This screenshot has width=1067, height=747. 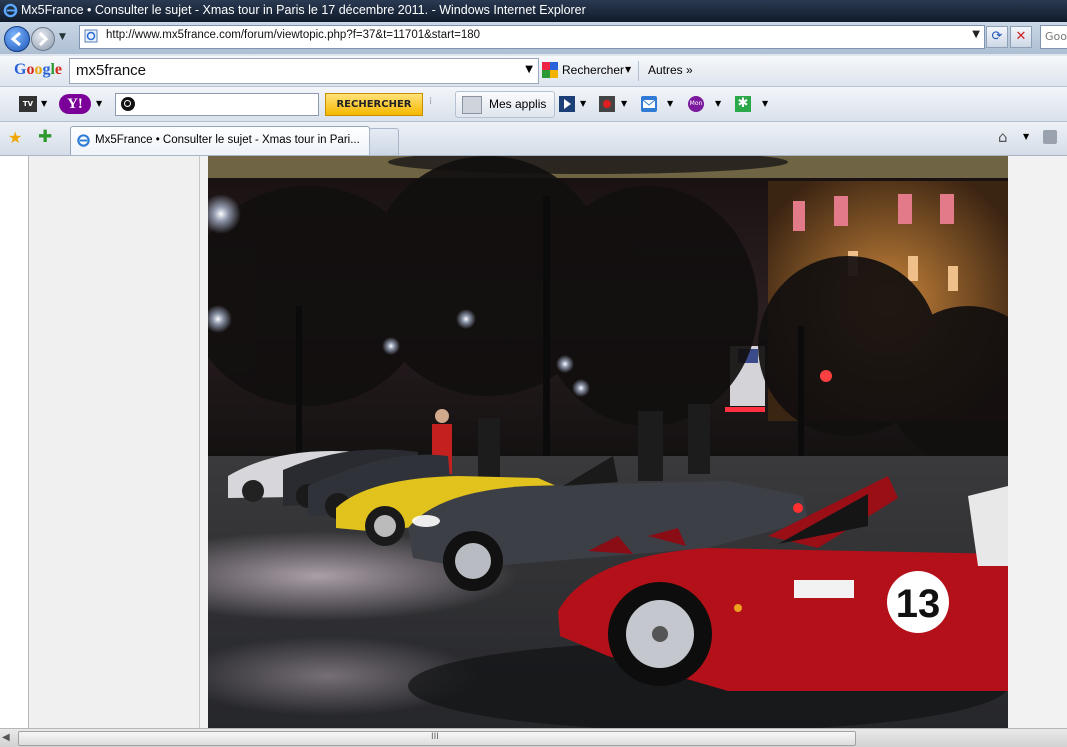 I want to click on stop-button: ✕, so click(x=1021, y=37).